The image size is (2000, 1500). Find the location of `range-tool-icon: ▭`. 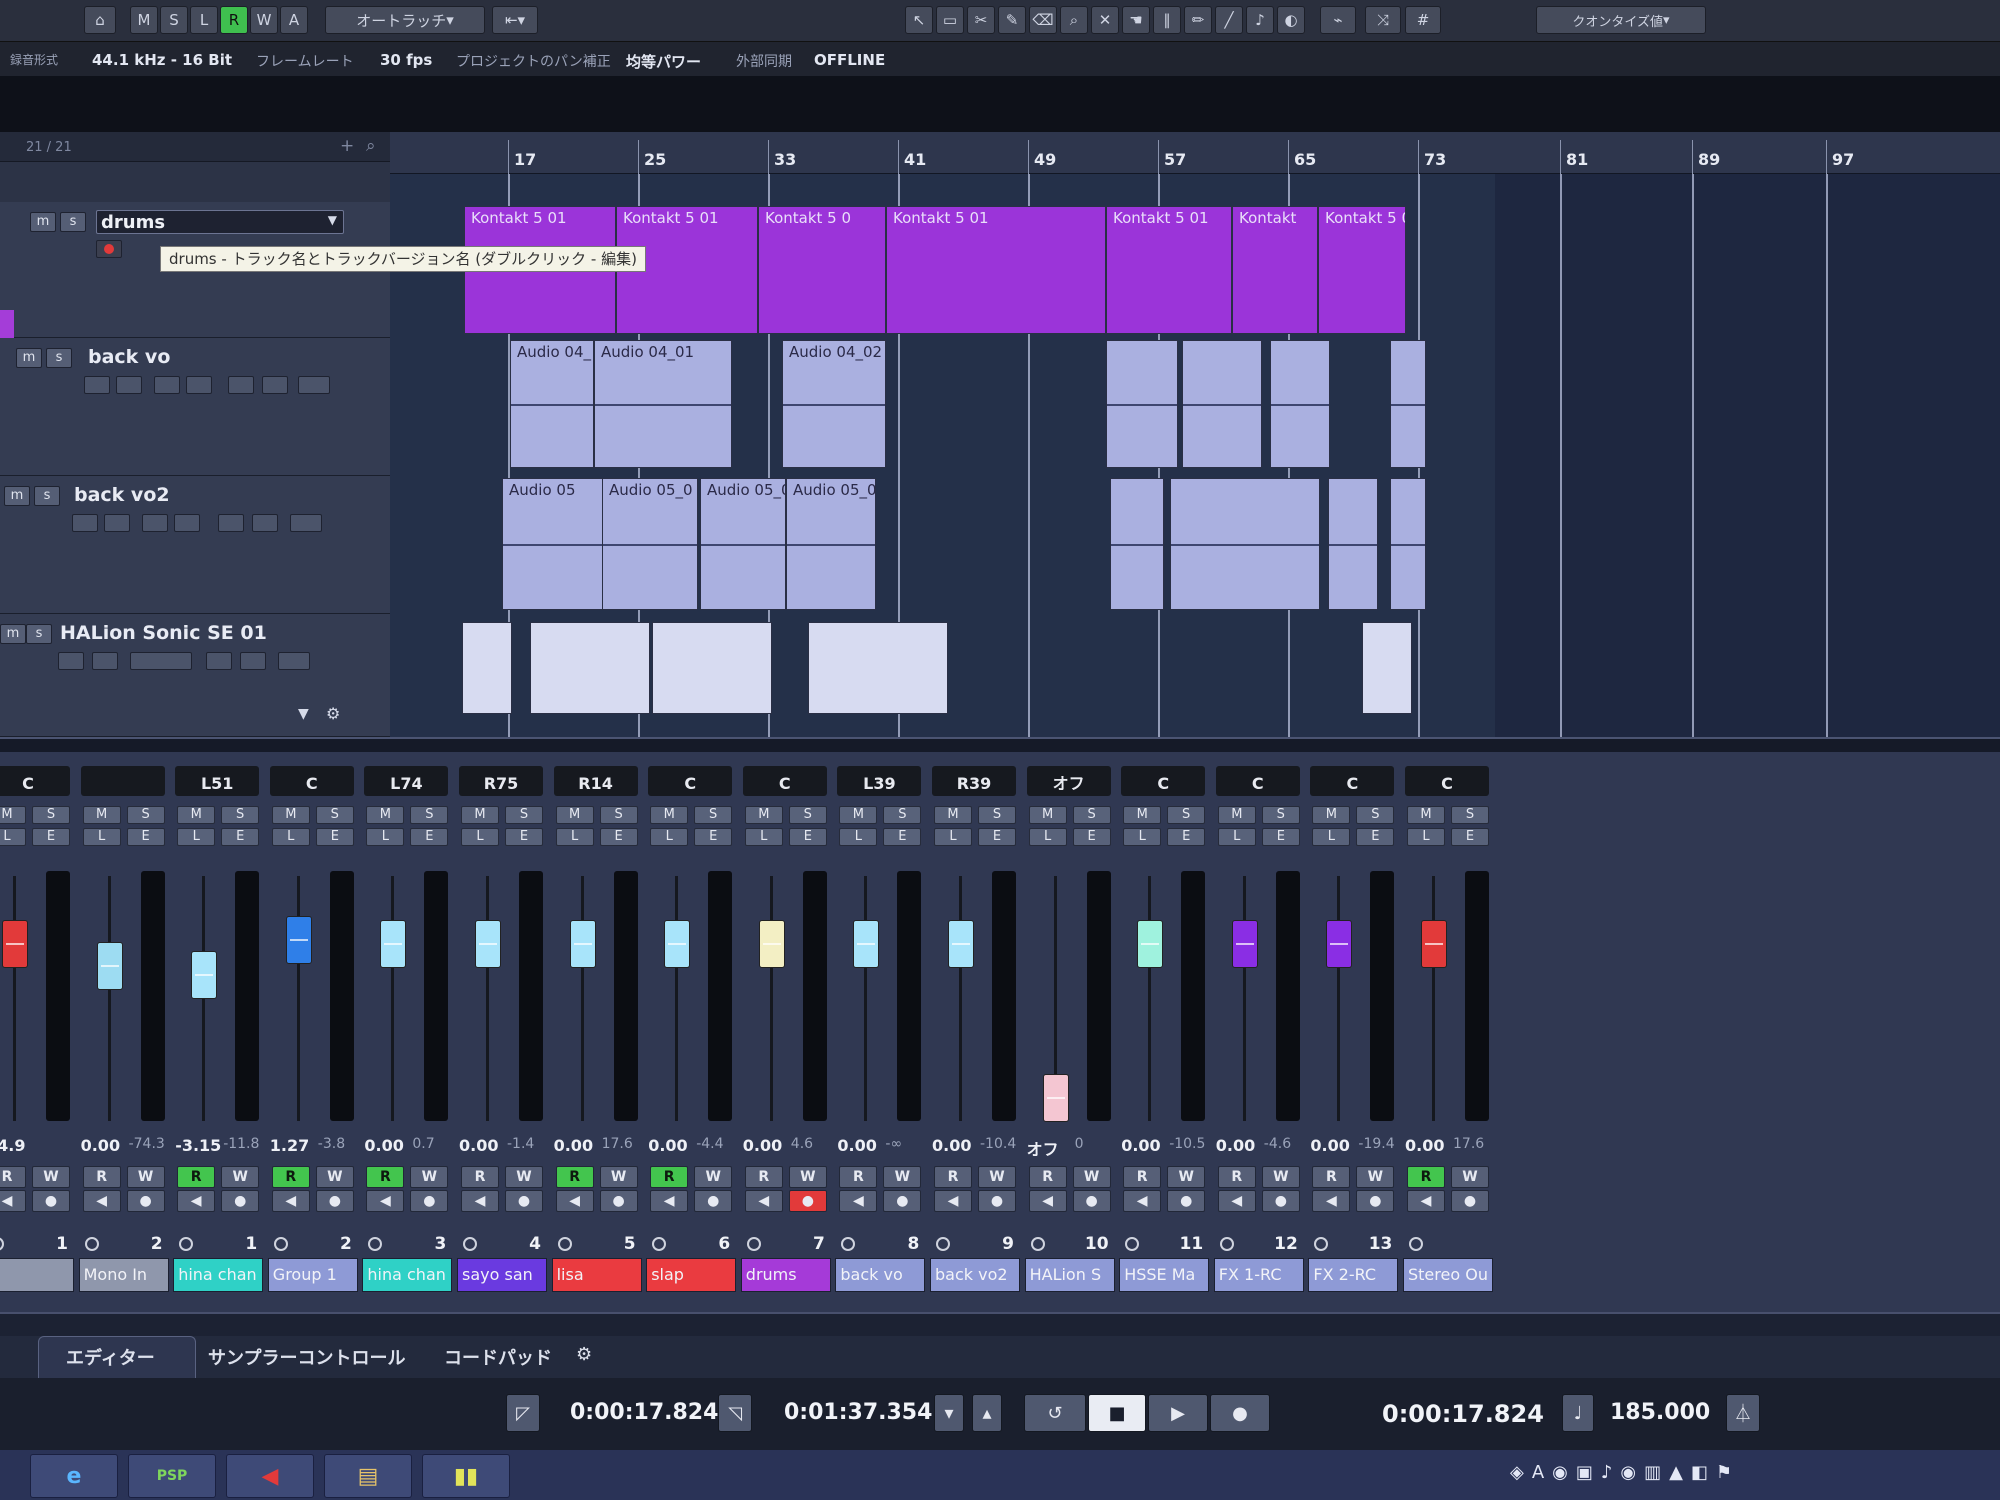

range-tool-icon: ▭ is located at coordinates (950, 20).